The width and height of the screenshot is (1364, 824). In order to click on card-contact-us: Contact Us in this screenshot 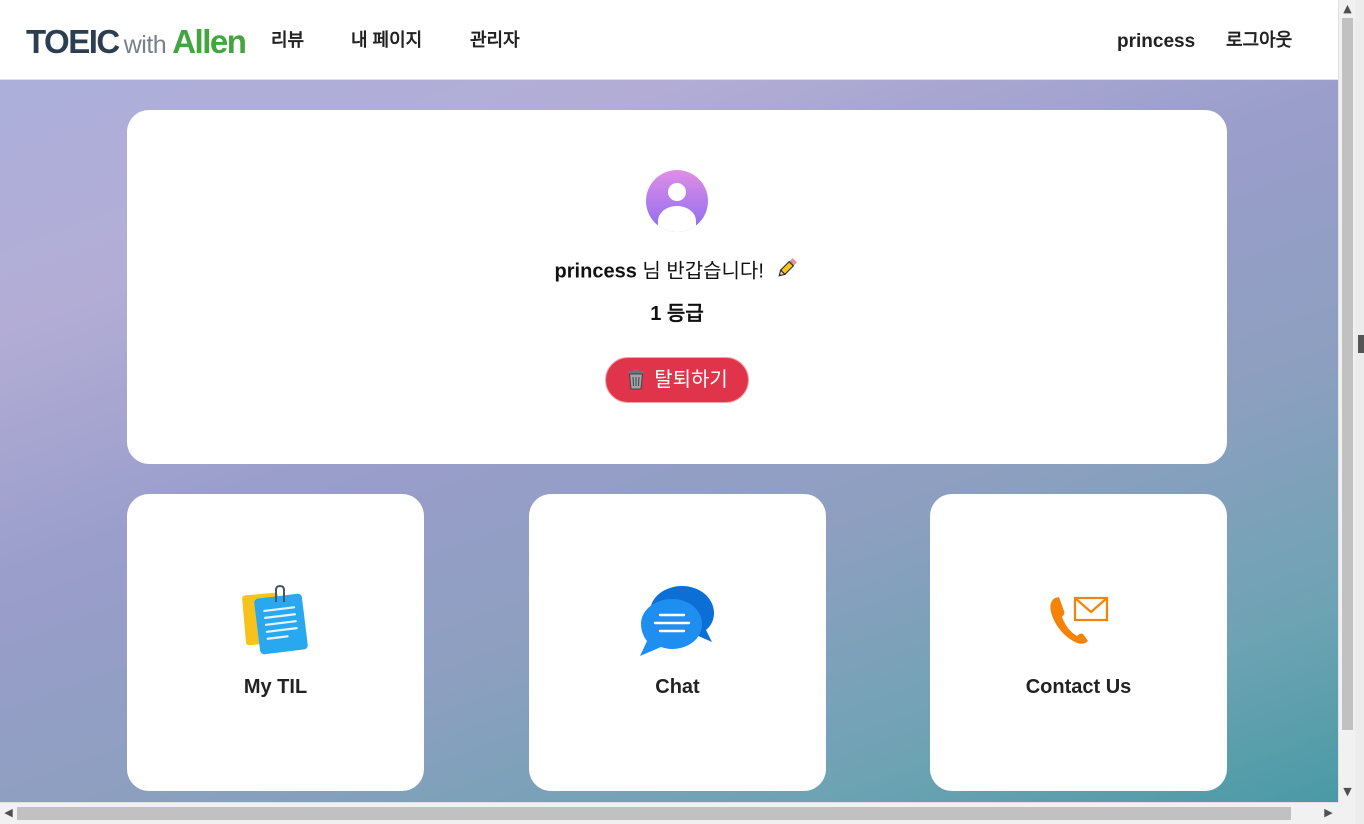, I will do `click(1078, 642)`.